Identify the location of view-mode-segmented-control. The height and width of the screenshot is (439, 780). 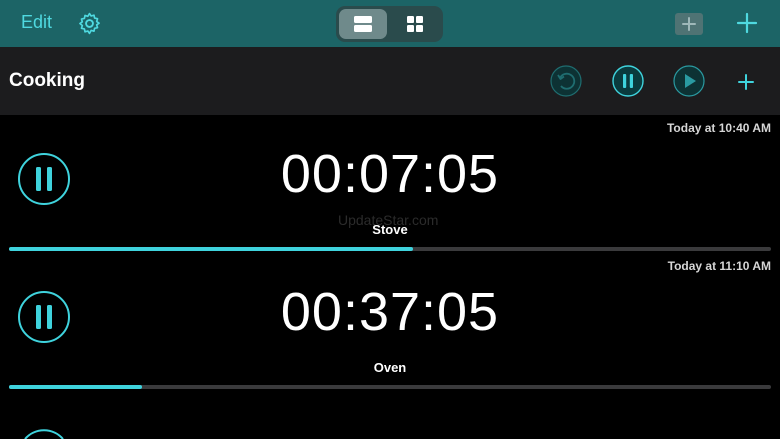
(389, 24).